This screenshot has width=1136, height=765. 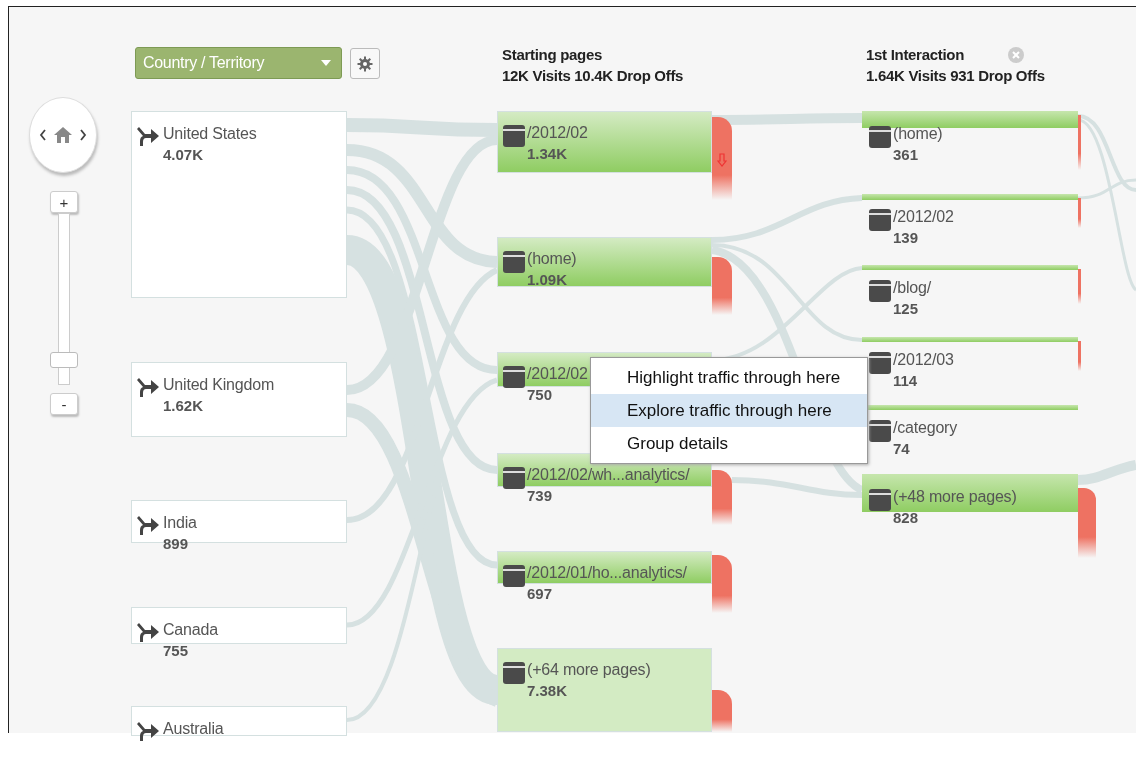 What do you see at coordinates (540, 594) in the screenshot?
I see `visit-count: 697` at bounding box center [540, 594].